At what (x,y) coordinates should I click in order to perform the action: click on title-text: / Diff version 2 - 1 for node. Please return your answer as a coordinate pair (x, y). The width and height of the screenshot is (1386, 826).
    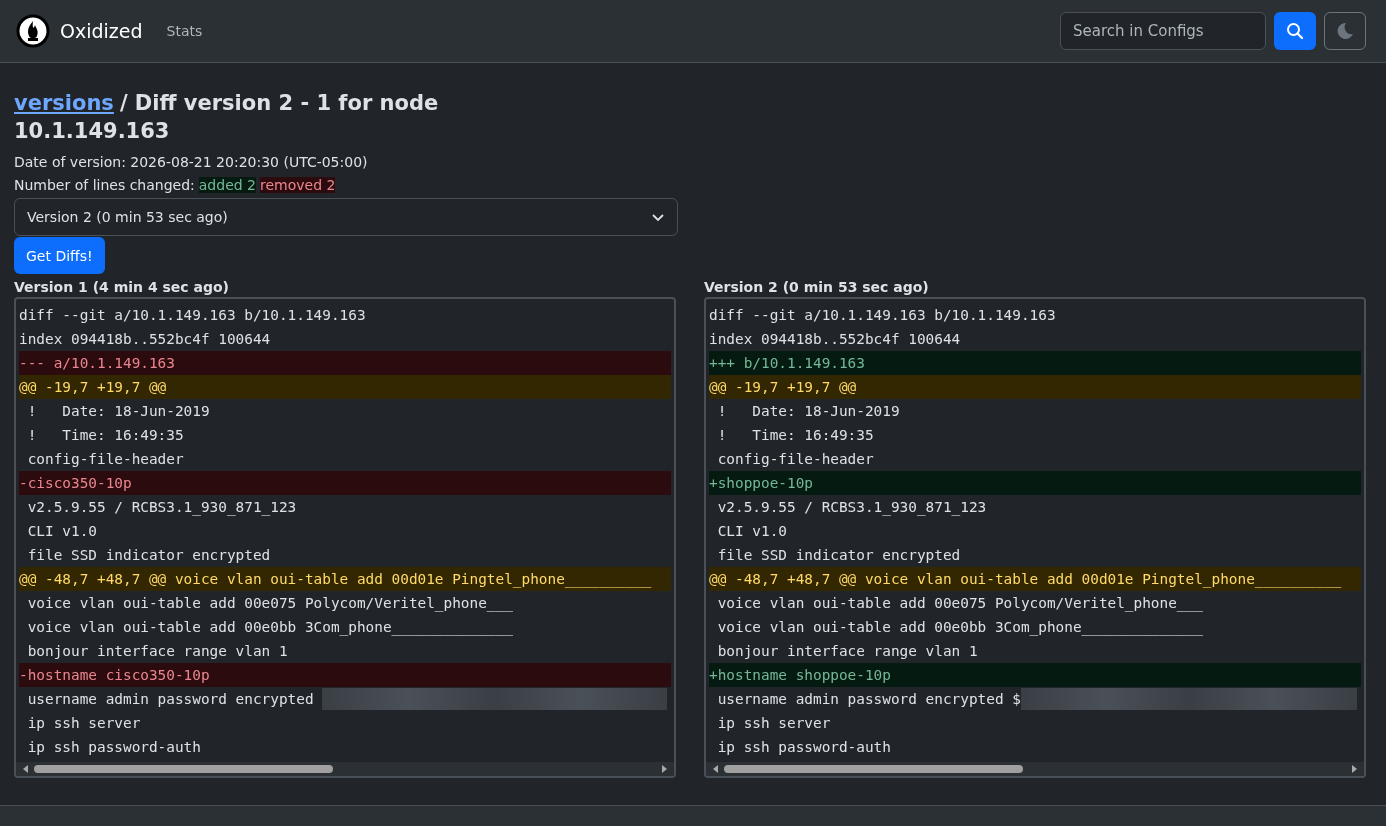
    Looking at the image, I should click on (279, 103).